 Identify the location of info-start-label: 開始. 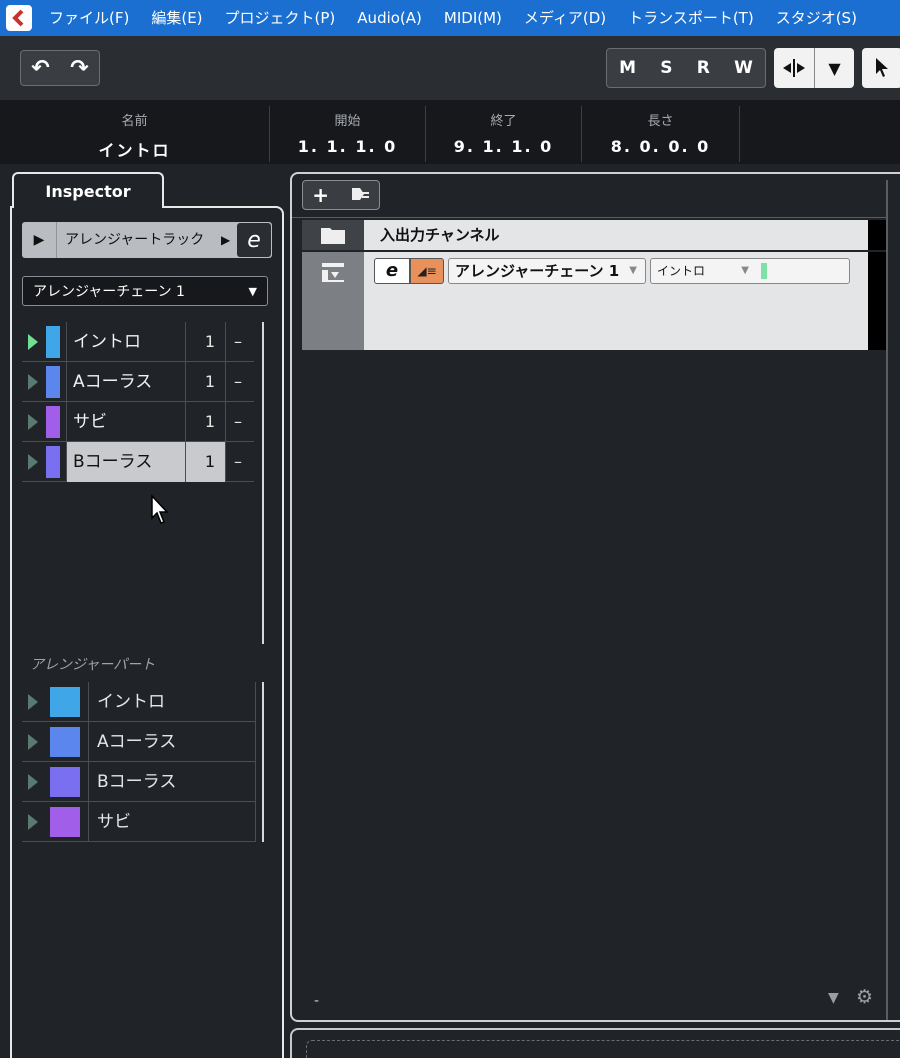
(347, 121).